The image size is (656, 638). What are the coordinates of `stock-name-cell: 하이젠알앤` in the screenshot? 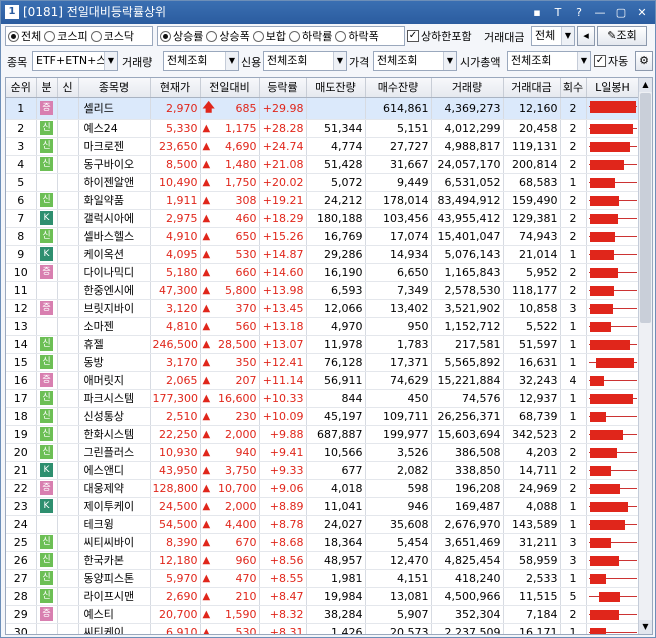 It's located at (114, 182).